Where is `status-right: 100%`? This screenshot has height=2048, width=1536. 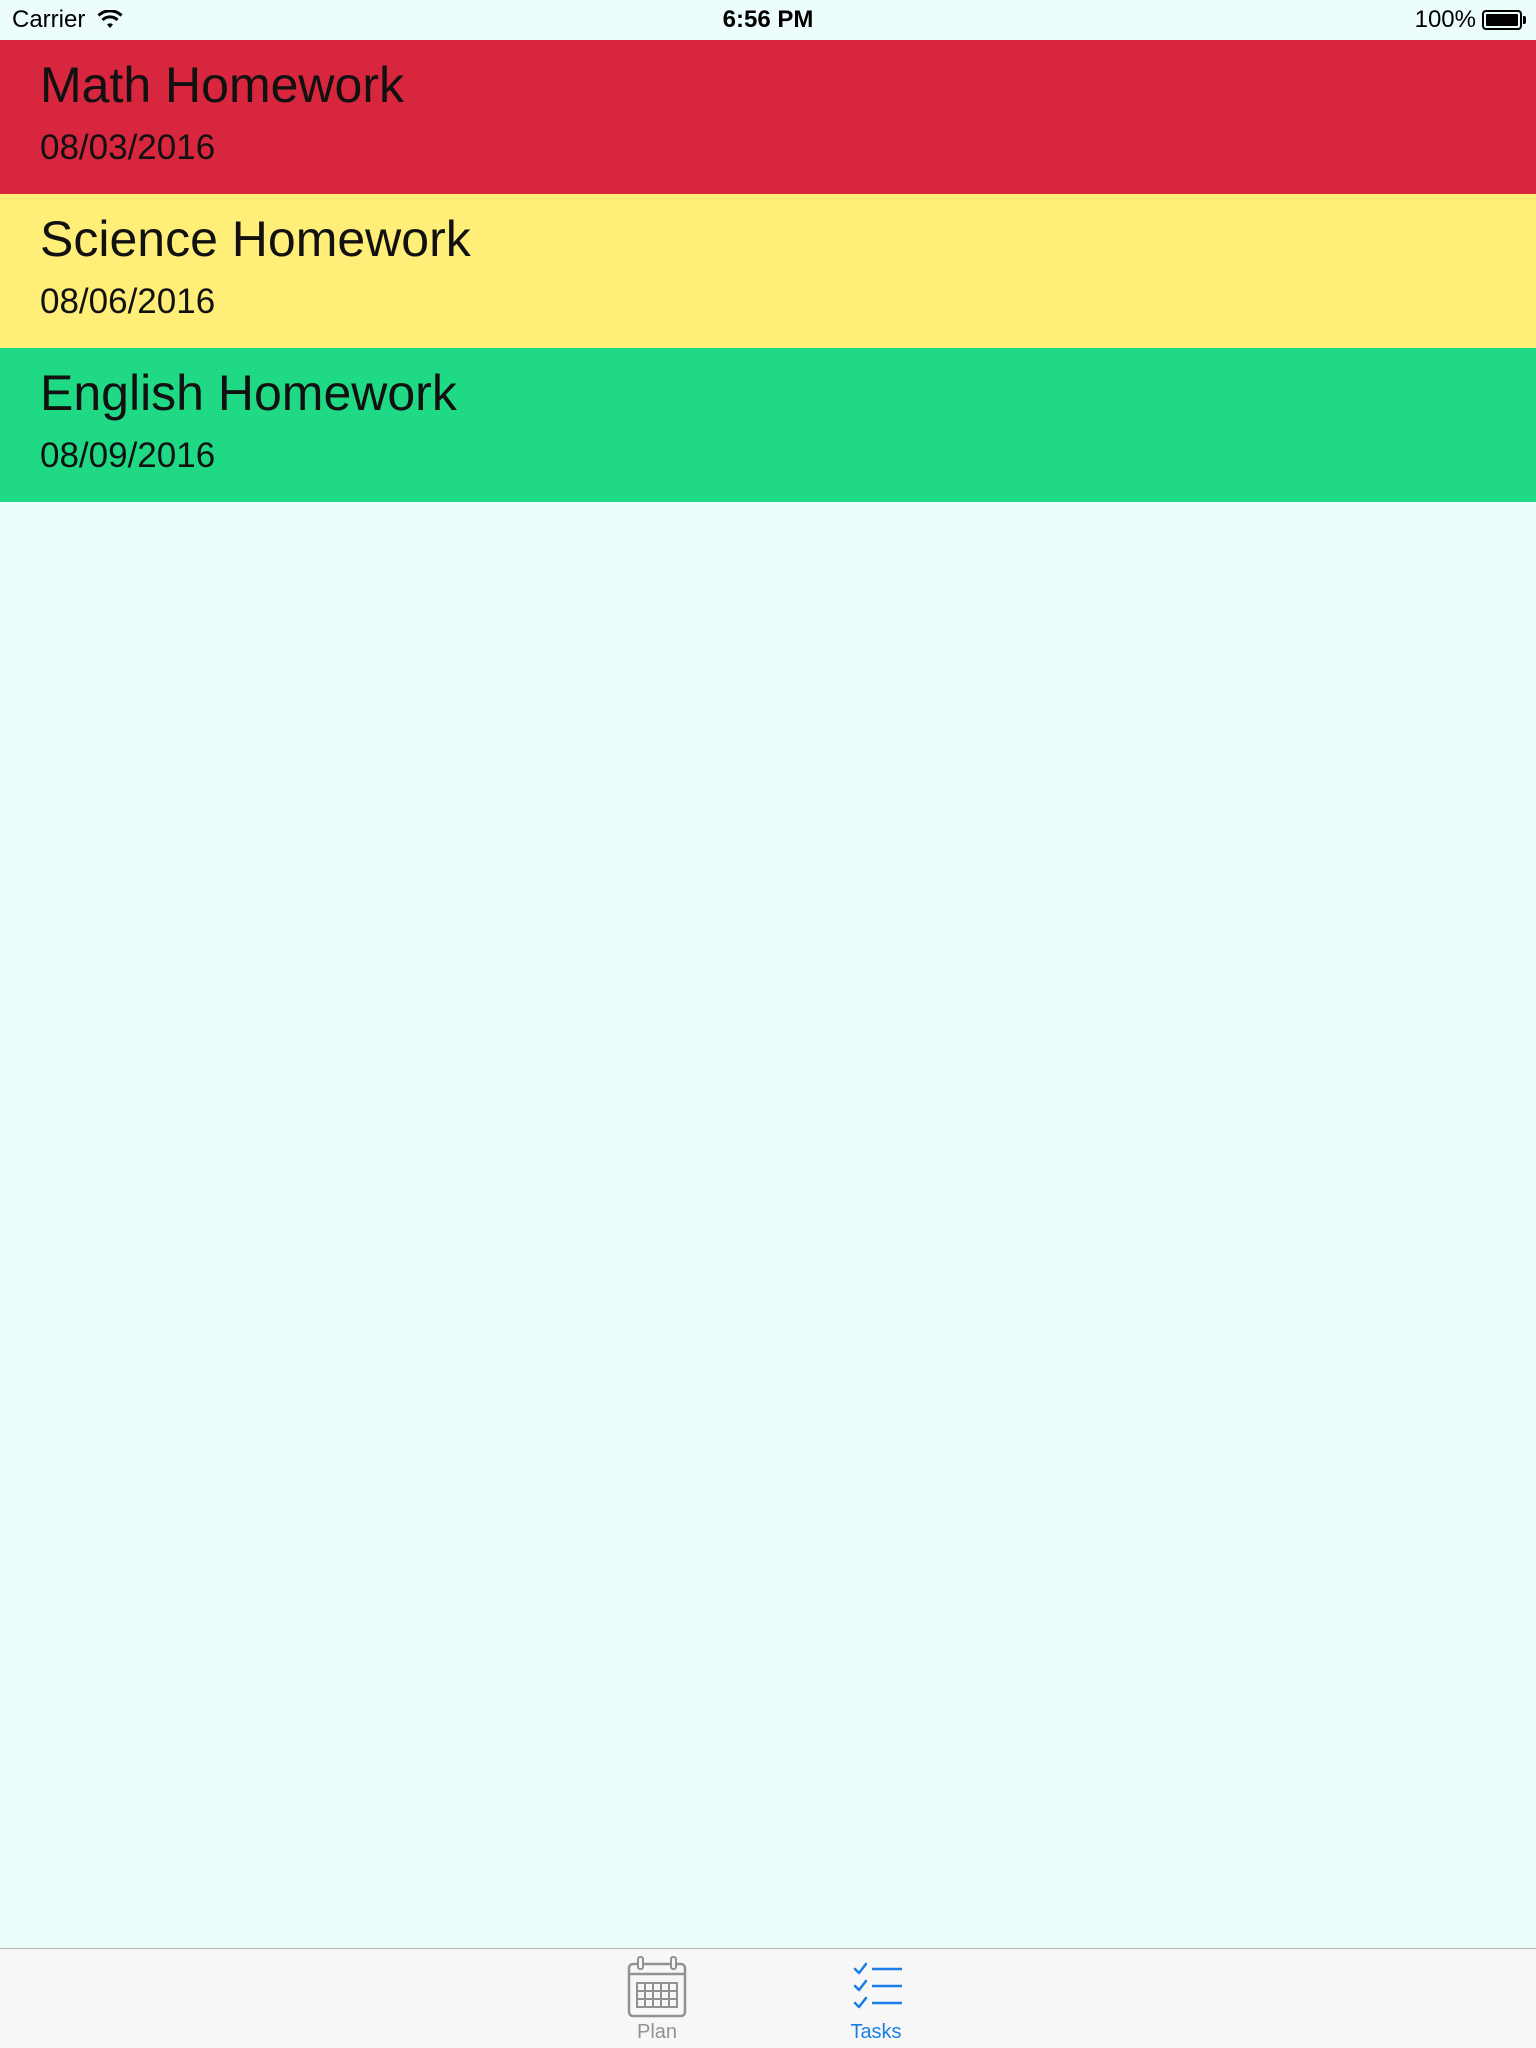 status-right: 100% is located at coordinates (1470, 20).